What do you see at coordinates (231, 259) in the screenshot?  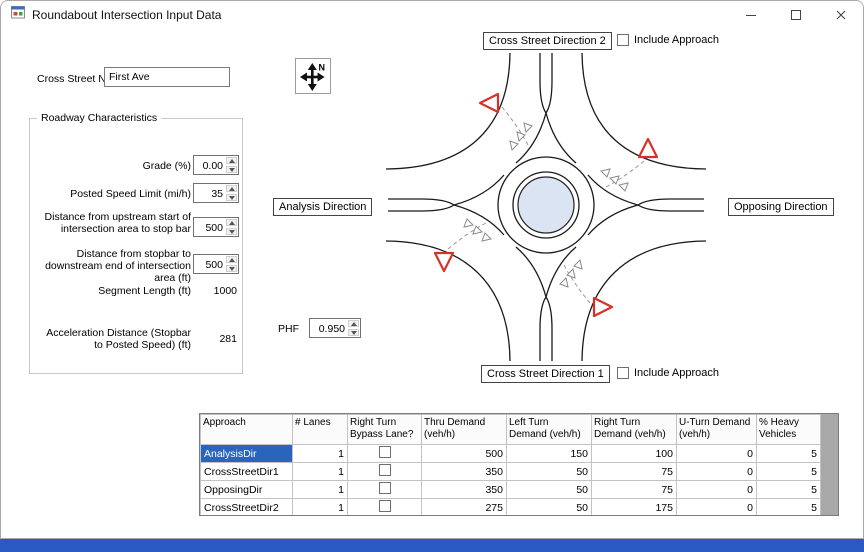 I see `dist-down-spin-up` at bounding box center [231, 259].